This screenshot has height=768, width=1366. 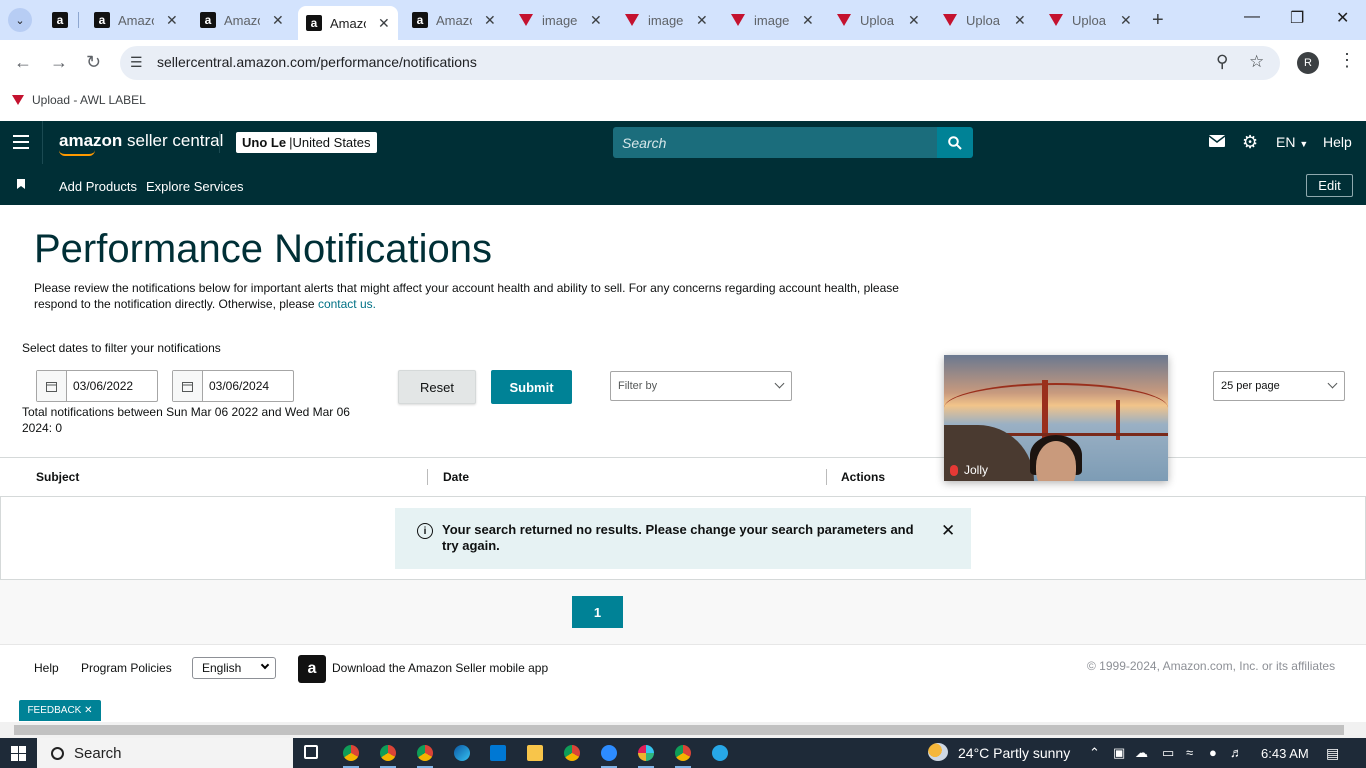 I want to click on contact-us-link: contact us., so click(x=347, y=304).